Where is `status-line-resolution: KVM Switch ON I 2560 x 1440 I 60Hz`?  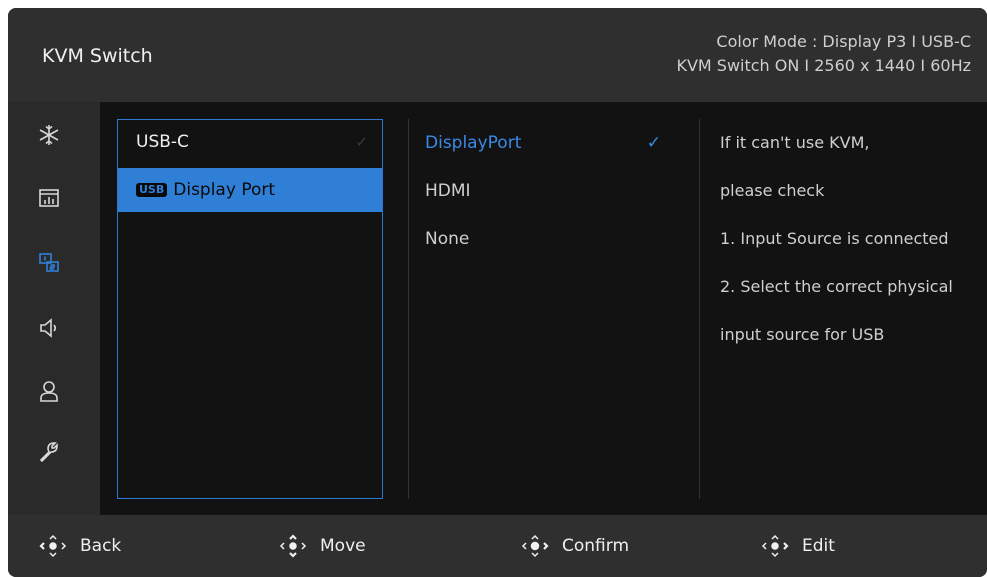
status-line-resolution: KVM Switch ON I 2560 x 1440 I 60Hz is located at coordinates (823, 65).